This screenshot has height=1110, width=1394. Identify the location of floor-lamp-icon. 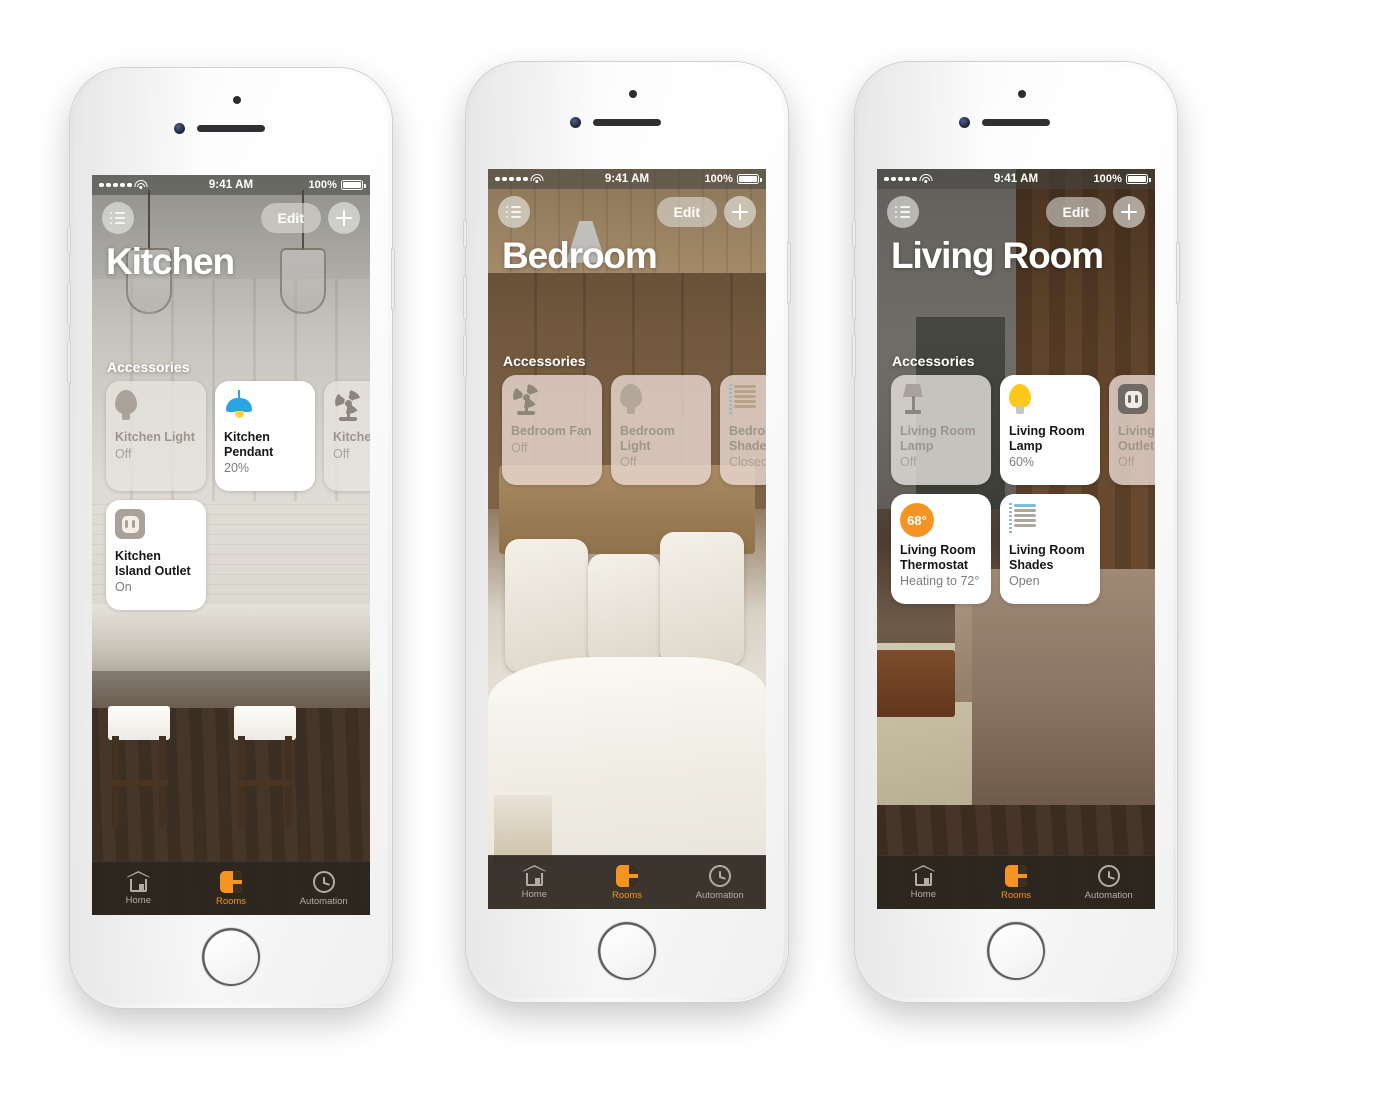
(913, 400).